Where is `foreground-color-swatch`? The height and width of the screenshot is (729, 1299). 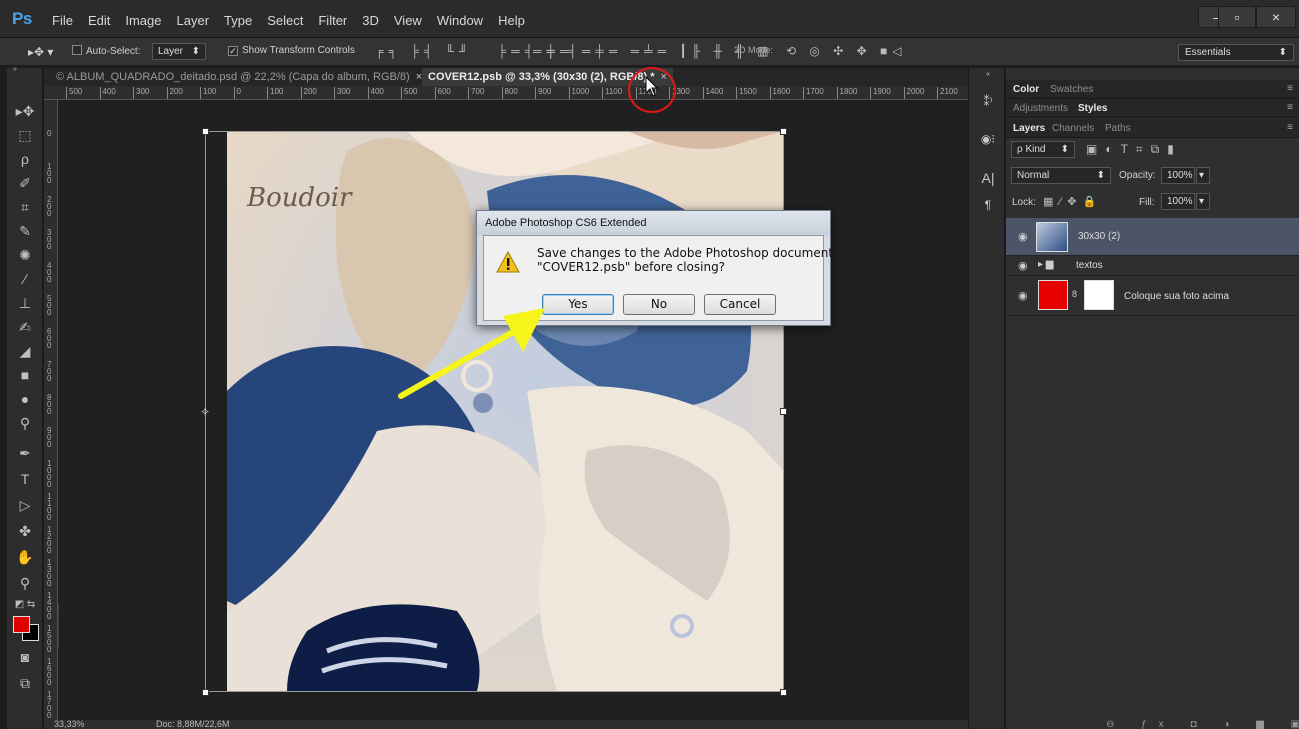
foreground-color-swatch is located at coordinates (21, 624).